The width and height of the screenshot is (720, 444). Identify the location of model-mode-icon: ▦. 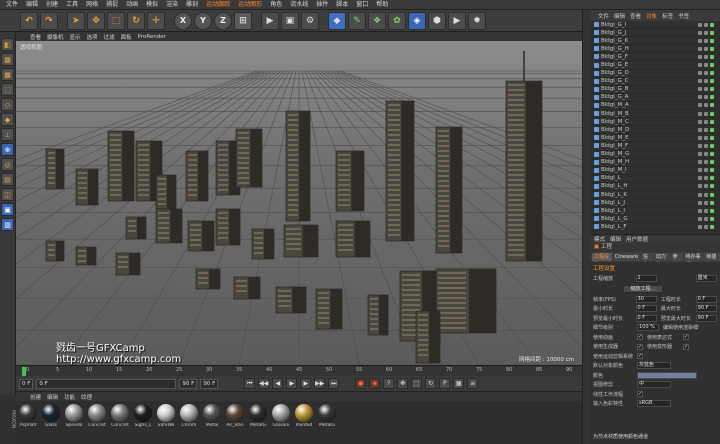
(7, 59).